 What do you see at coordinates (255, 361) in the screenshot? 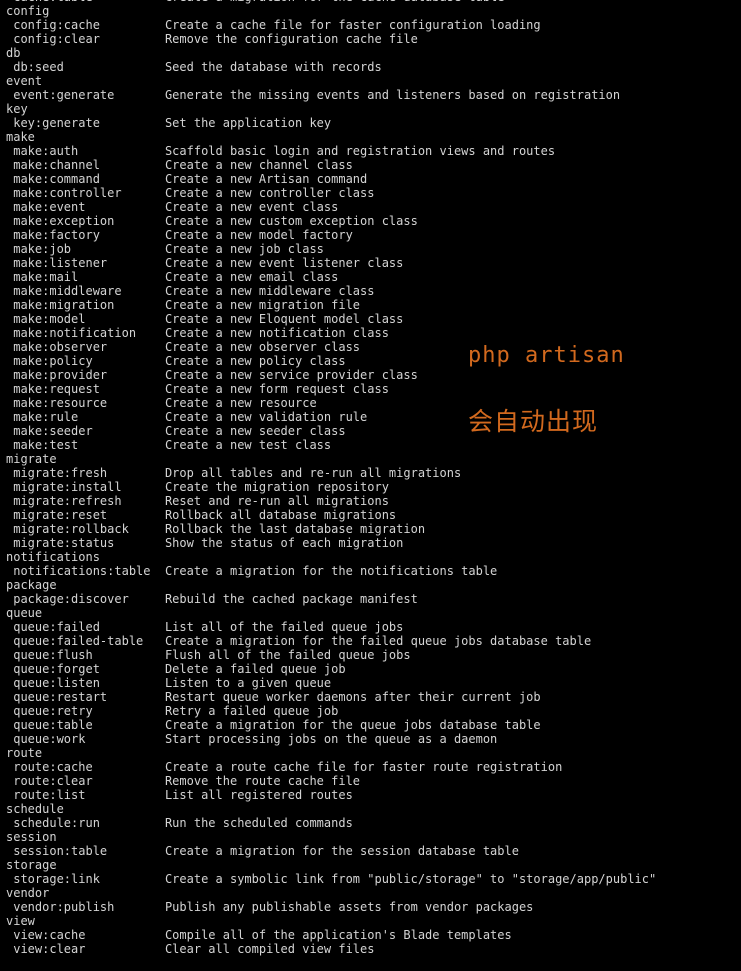
I see `command-description: Create a new policy class` at bounding box center [255, 361].